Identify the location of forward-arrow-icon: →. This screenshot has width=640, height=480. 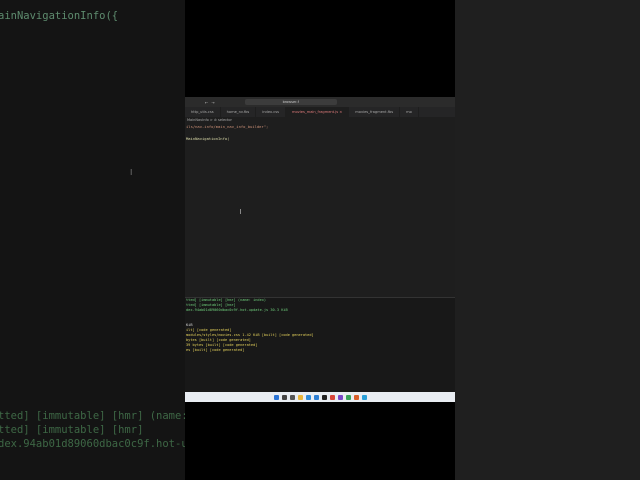
(212, 102).